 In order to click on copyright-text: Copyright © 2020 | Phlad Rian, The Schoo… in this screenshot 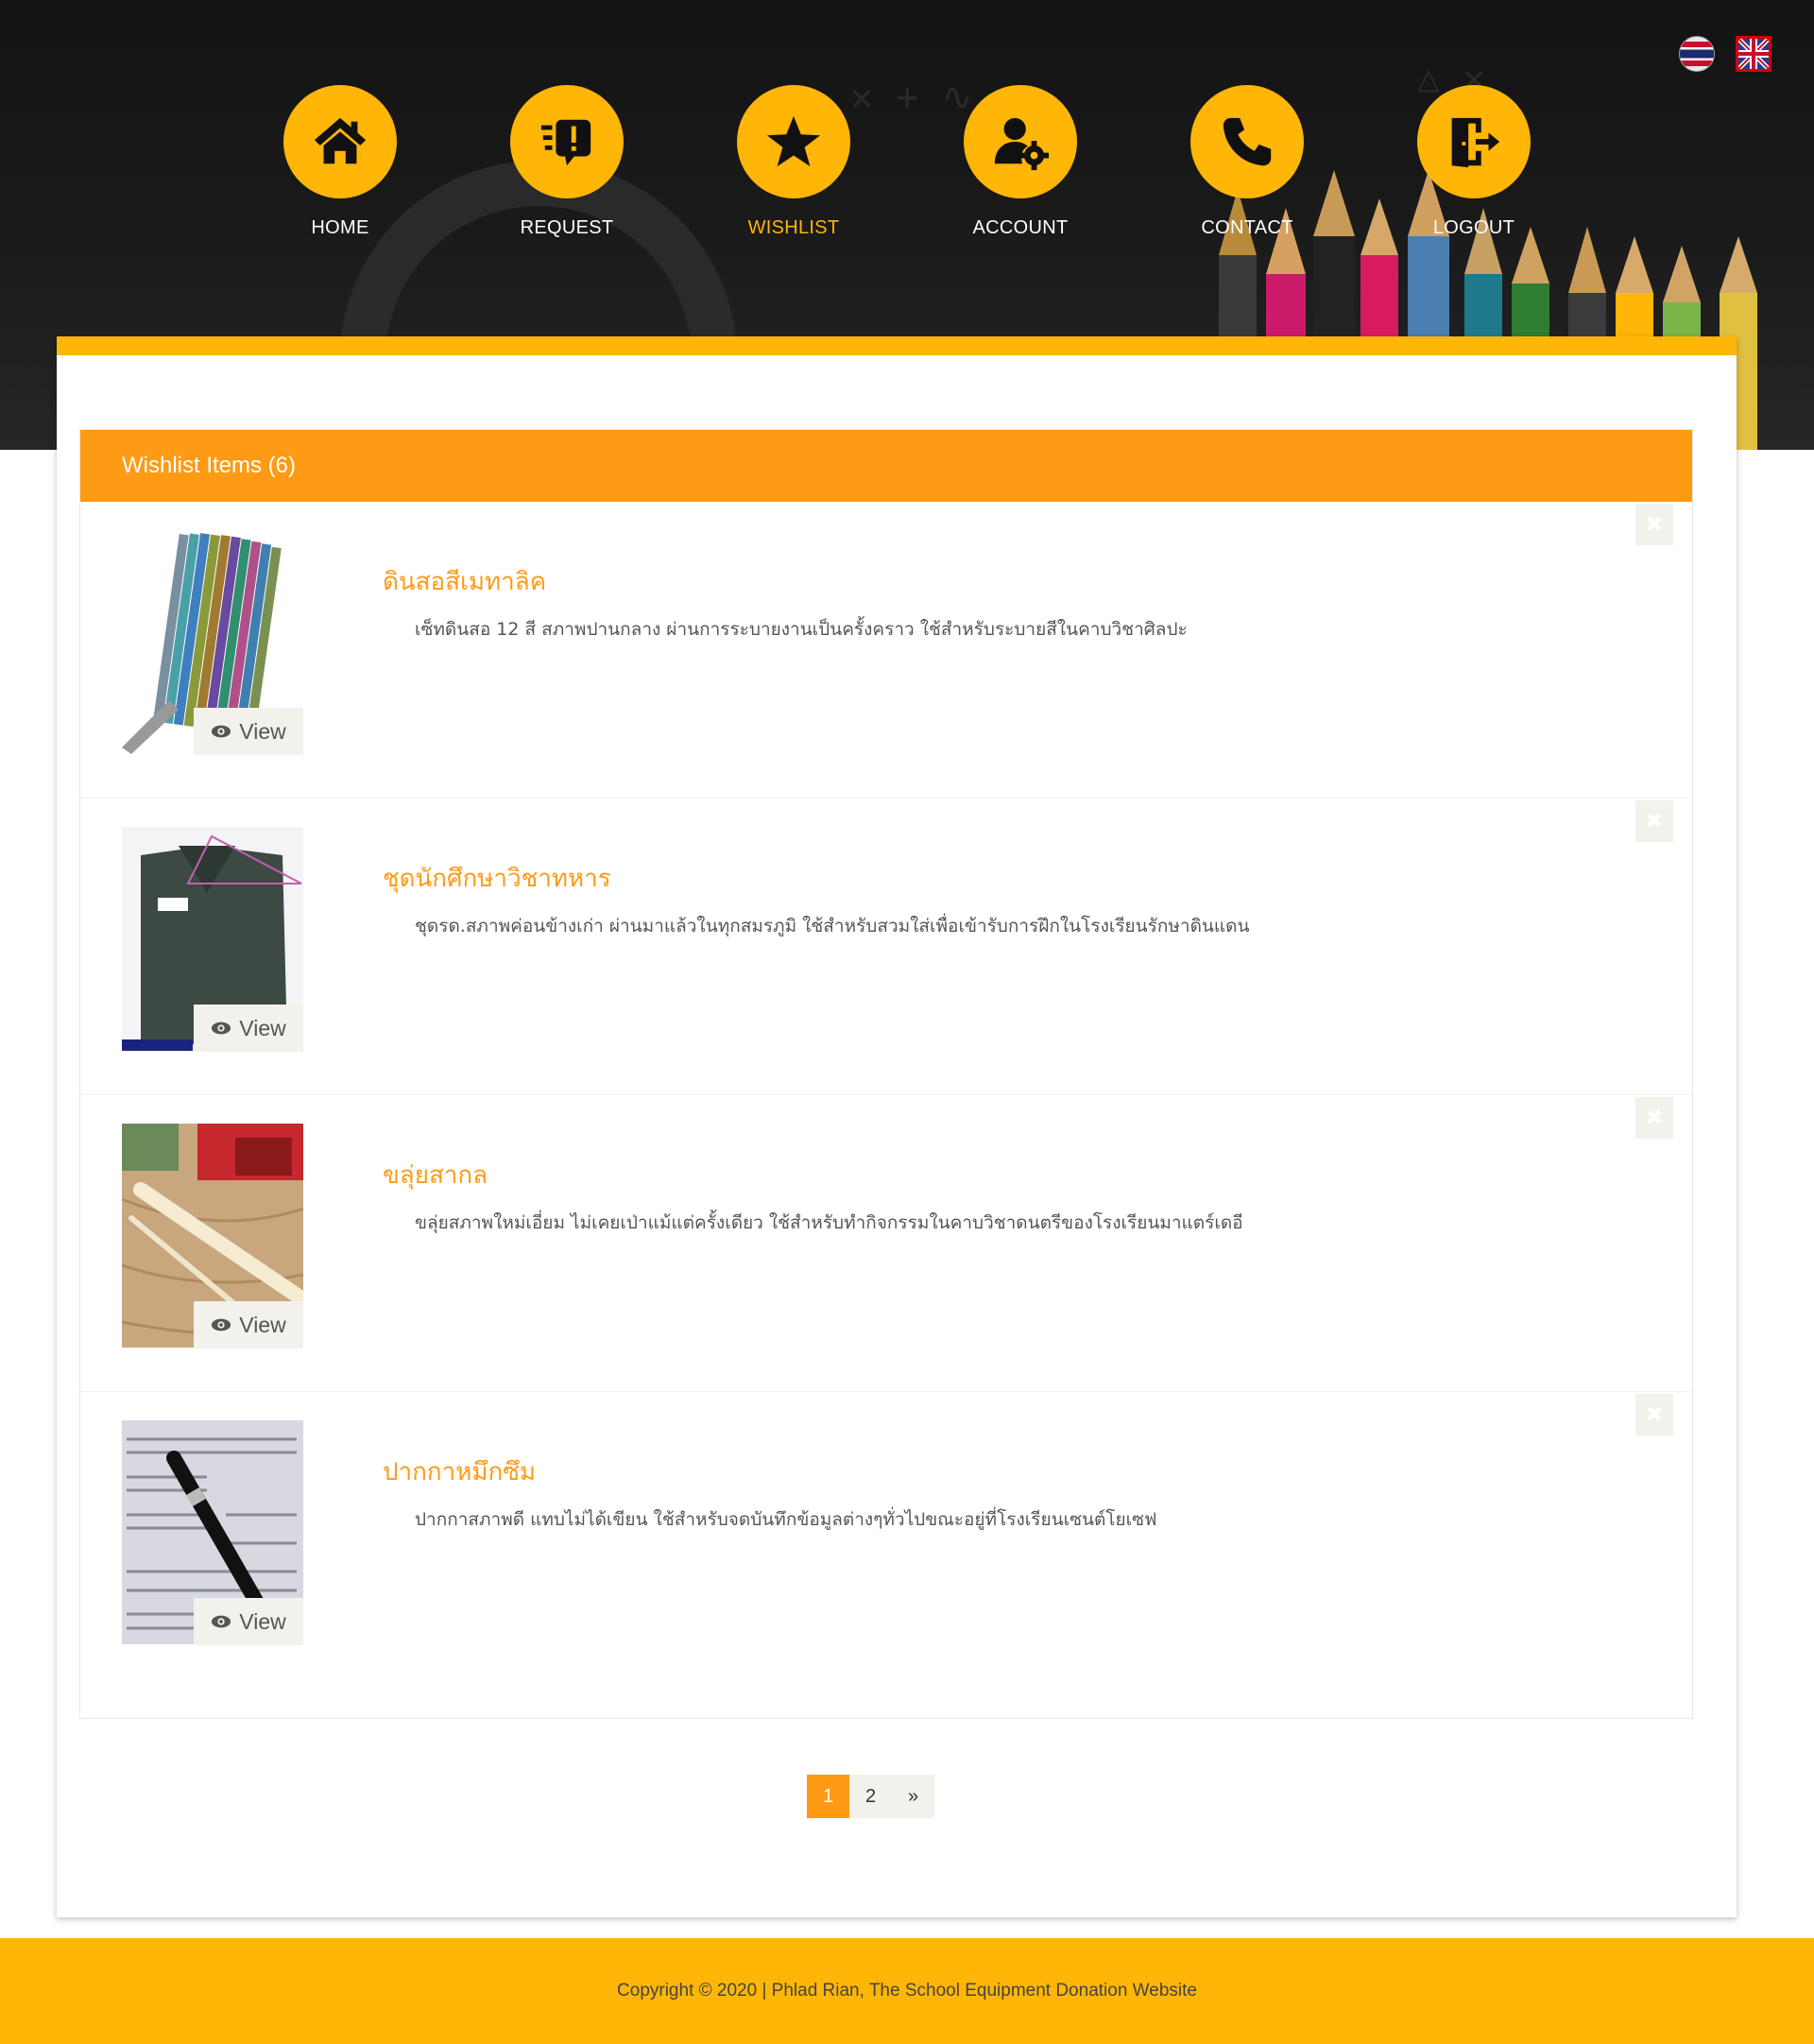, I will do `click(907, 1991)`.